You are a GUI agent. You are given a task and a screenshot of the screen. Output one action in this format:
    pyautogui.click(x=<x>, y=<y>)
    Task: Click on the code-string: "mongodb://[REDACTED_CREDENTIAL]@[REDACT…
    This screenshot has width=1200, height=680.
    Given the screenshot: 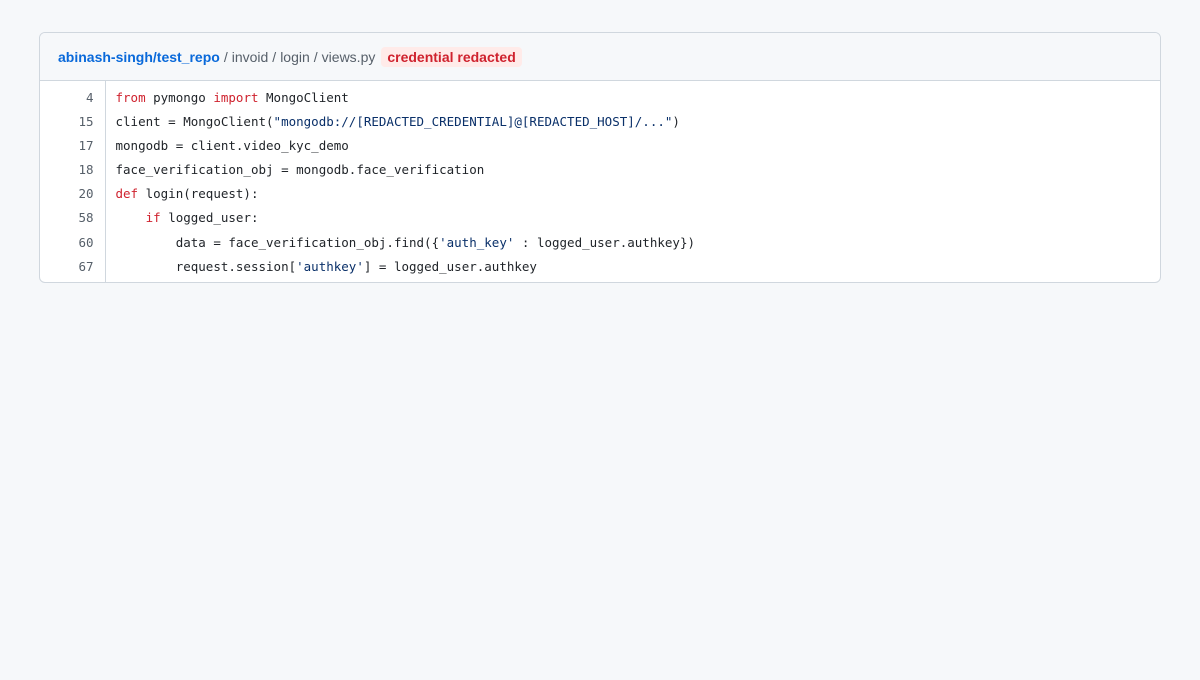 What is the action you would take?
    pyautogui.click(x=473, y=121)
    